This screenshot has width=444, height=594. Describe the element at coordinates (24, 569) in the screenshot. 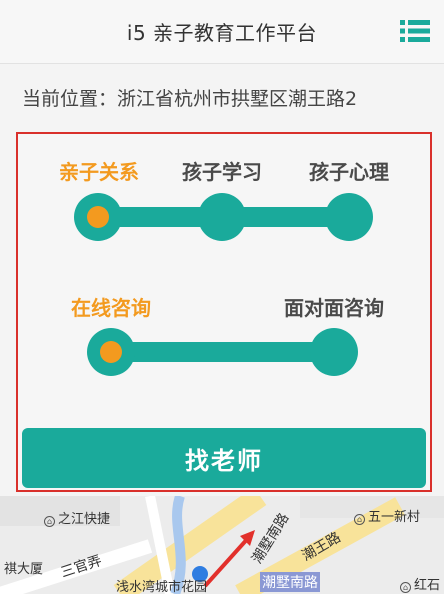

I see `map-poi-qi-building: 祺大厦` at that location.